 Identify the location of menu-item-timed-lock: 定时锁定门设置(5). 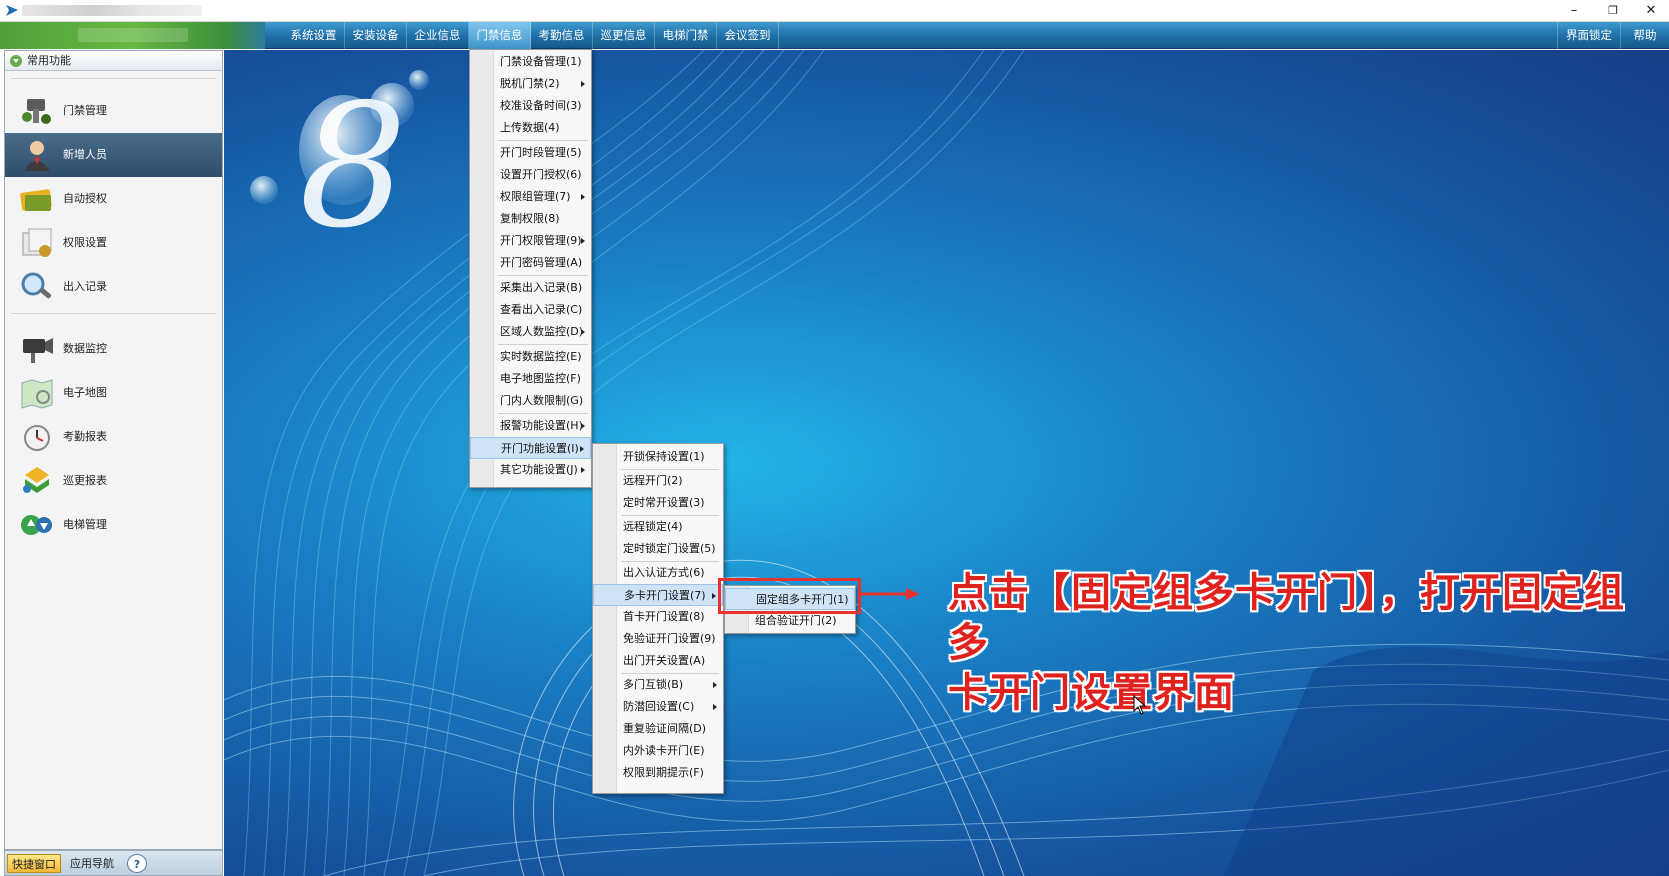
(658, 549).